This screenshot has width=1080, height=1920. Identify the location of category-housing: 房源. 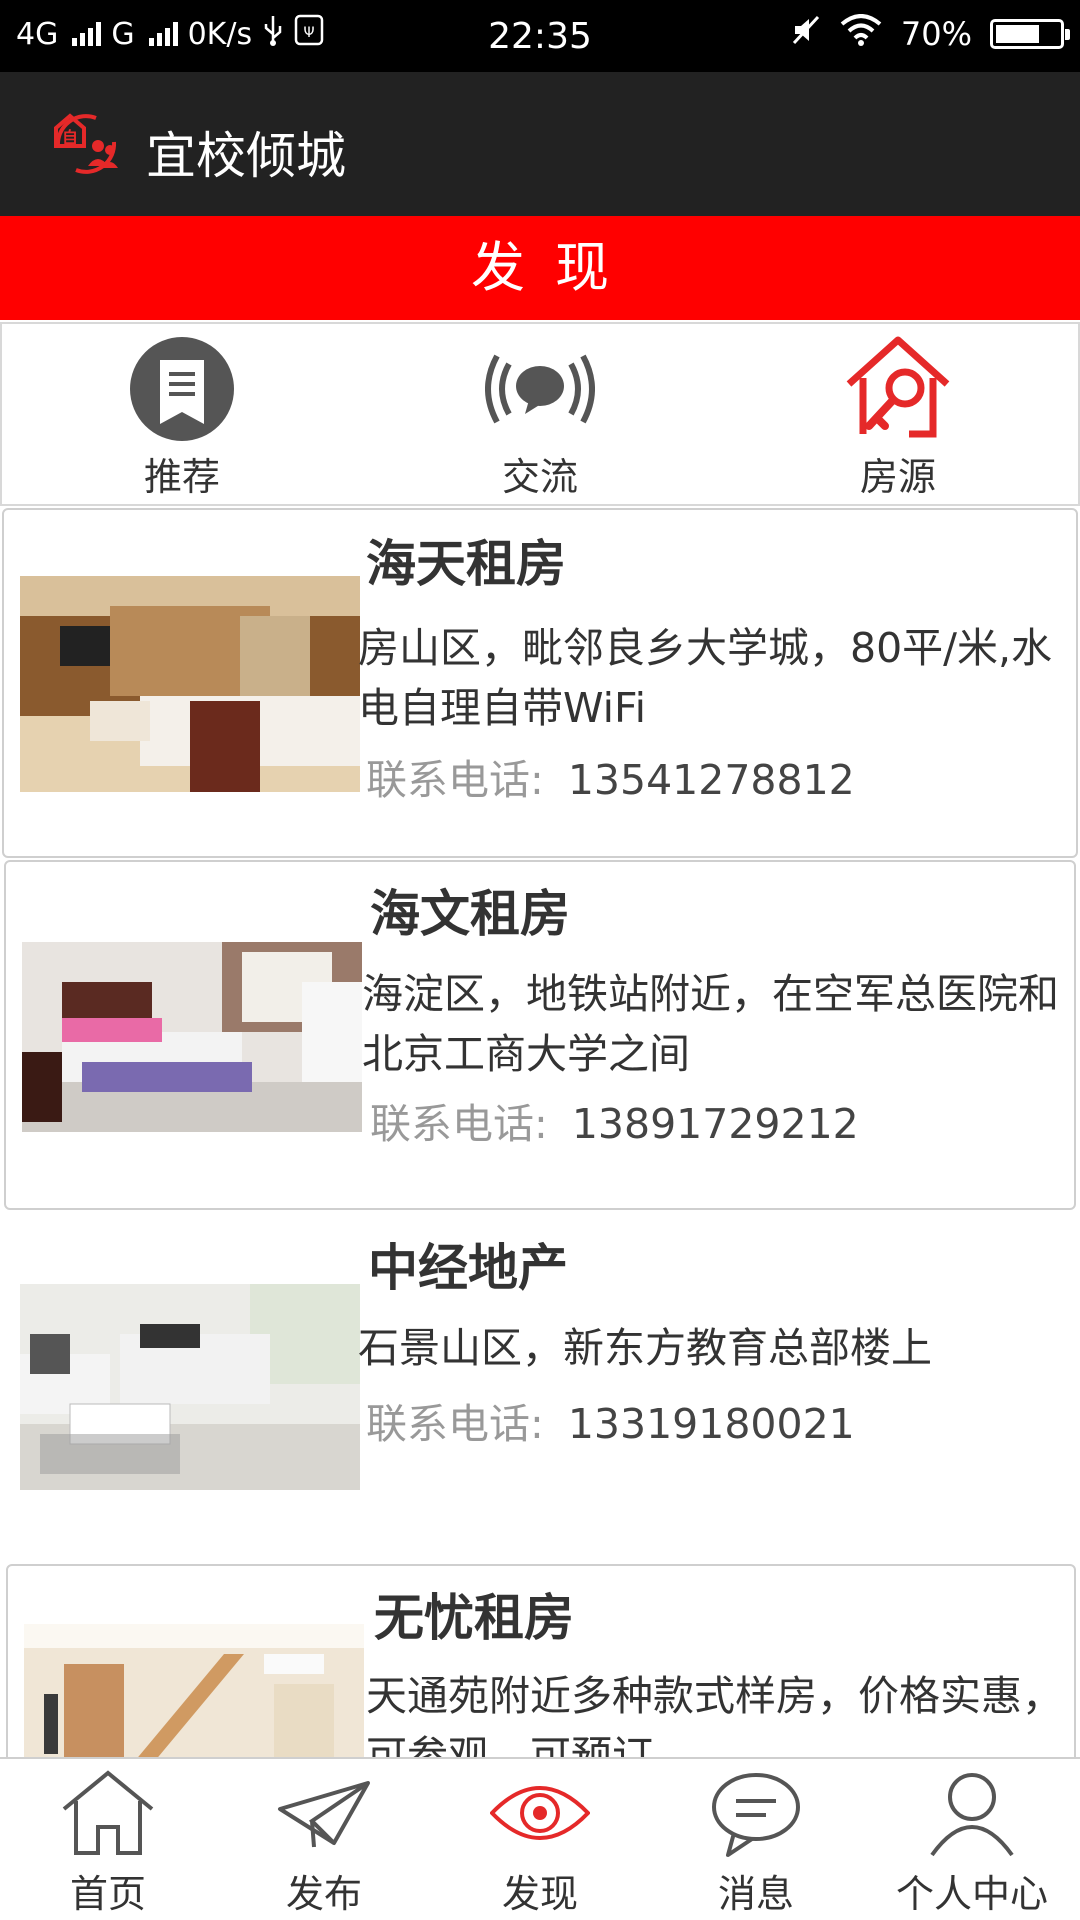
(898, 414).